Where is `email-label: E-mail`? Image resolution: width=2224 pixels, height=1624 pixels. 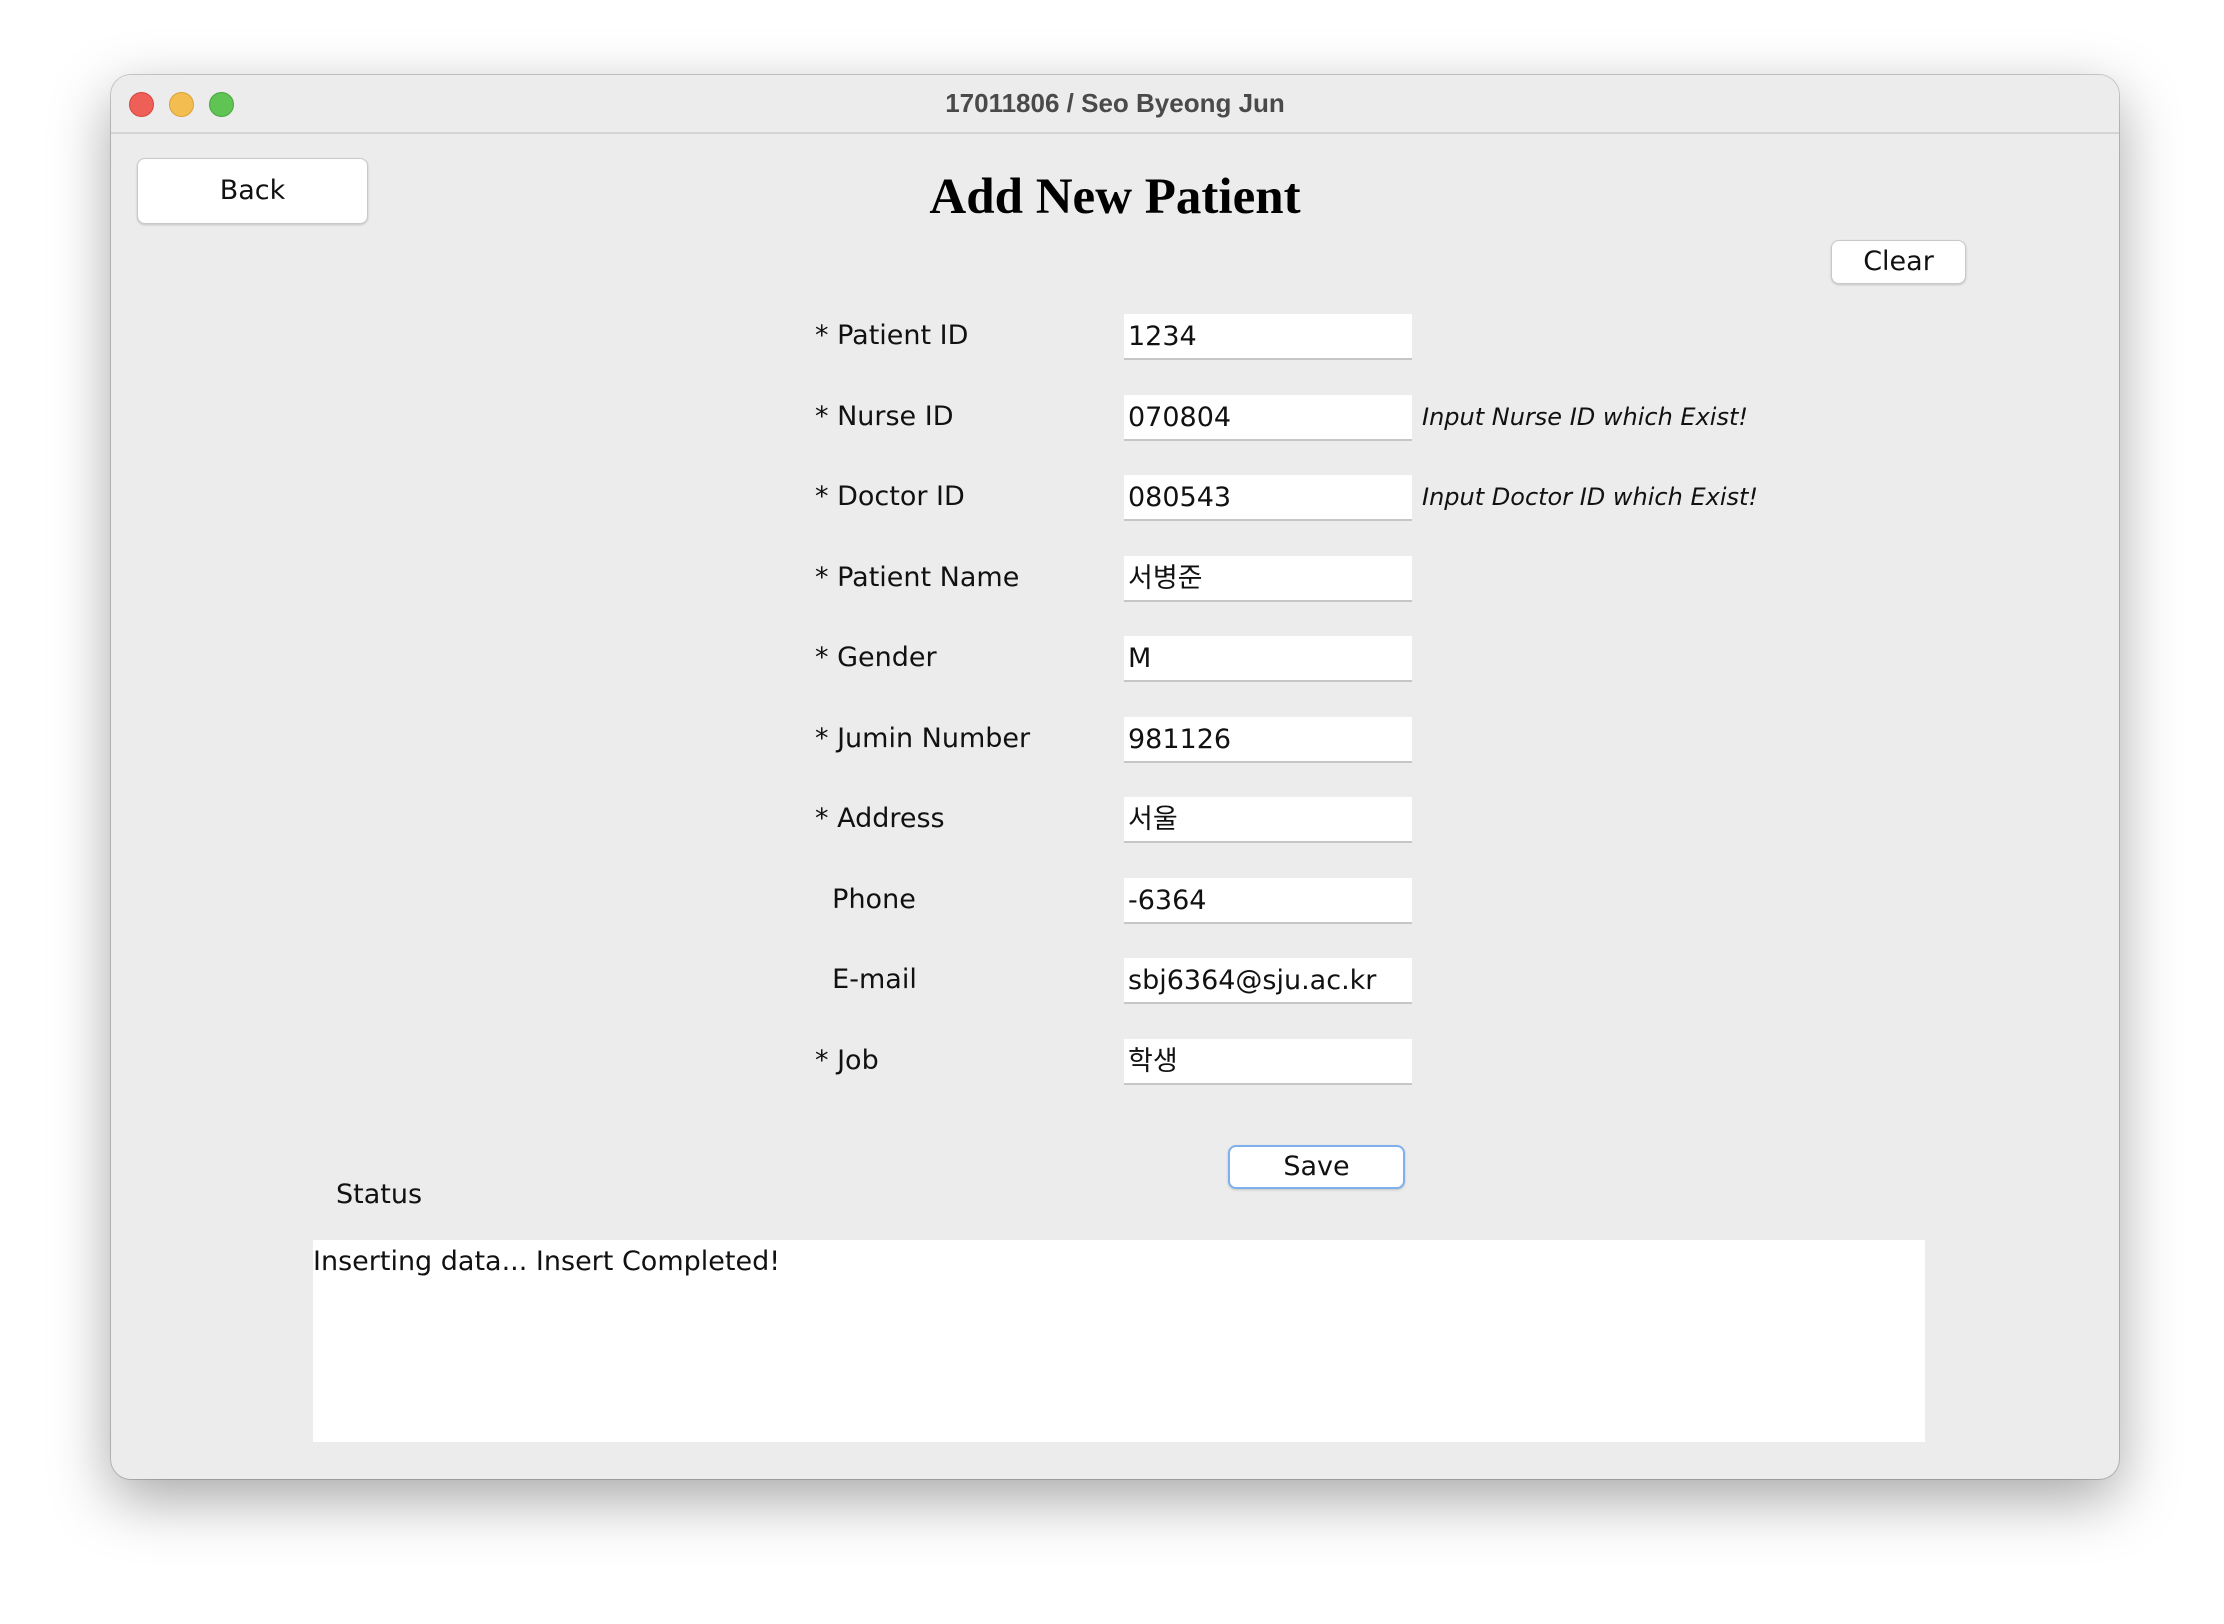 email-label: E-mail is located at coordinates (866, 979).